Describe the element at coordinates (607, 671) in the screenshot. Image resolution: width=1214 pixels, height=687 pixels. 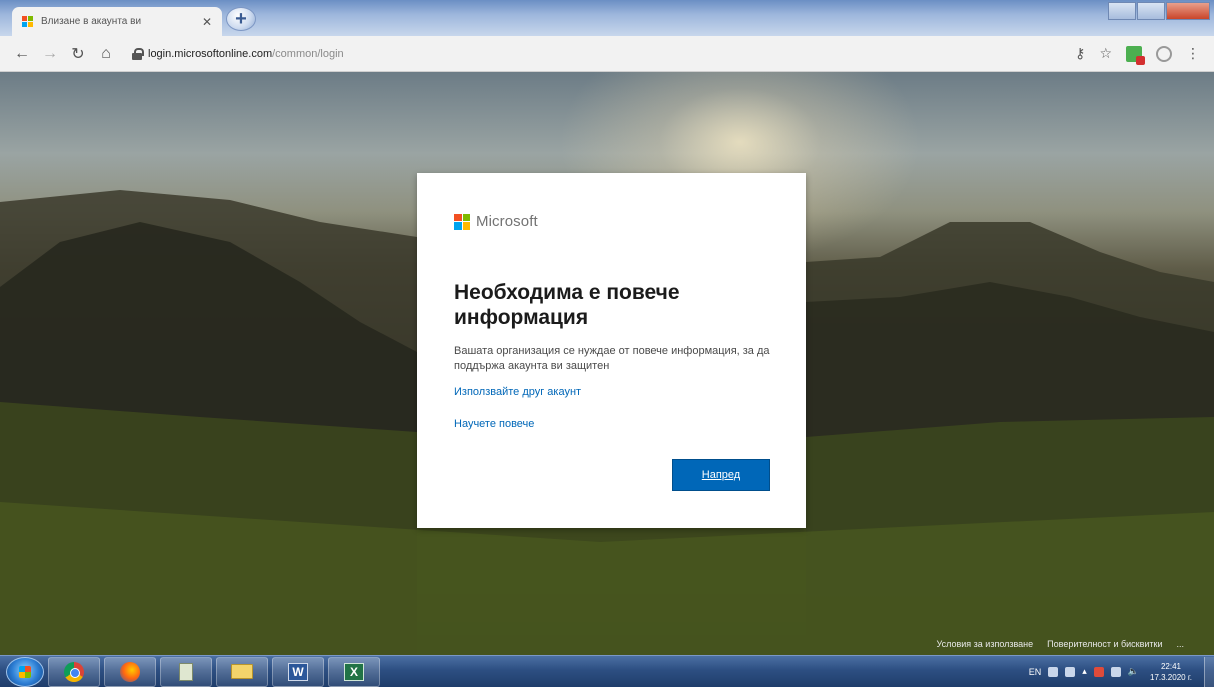
I see `taskbar: W X EN ▴ 🔈 22:41 17.3.2020 г.` at that location.